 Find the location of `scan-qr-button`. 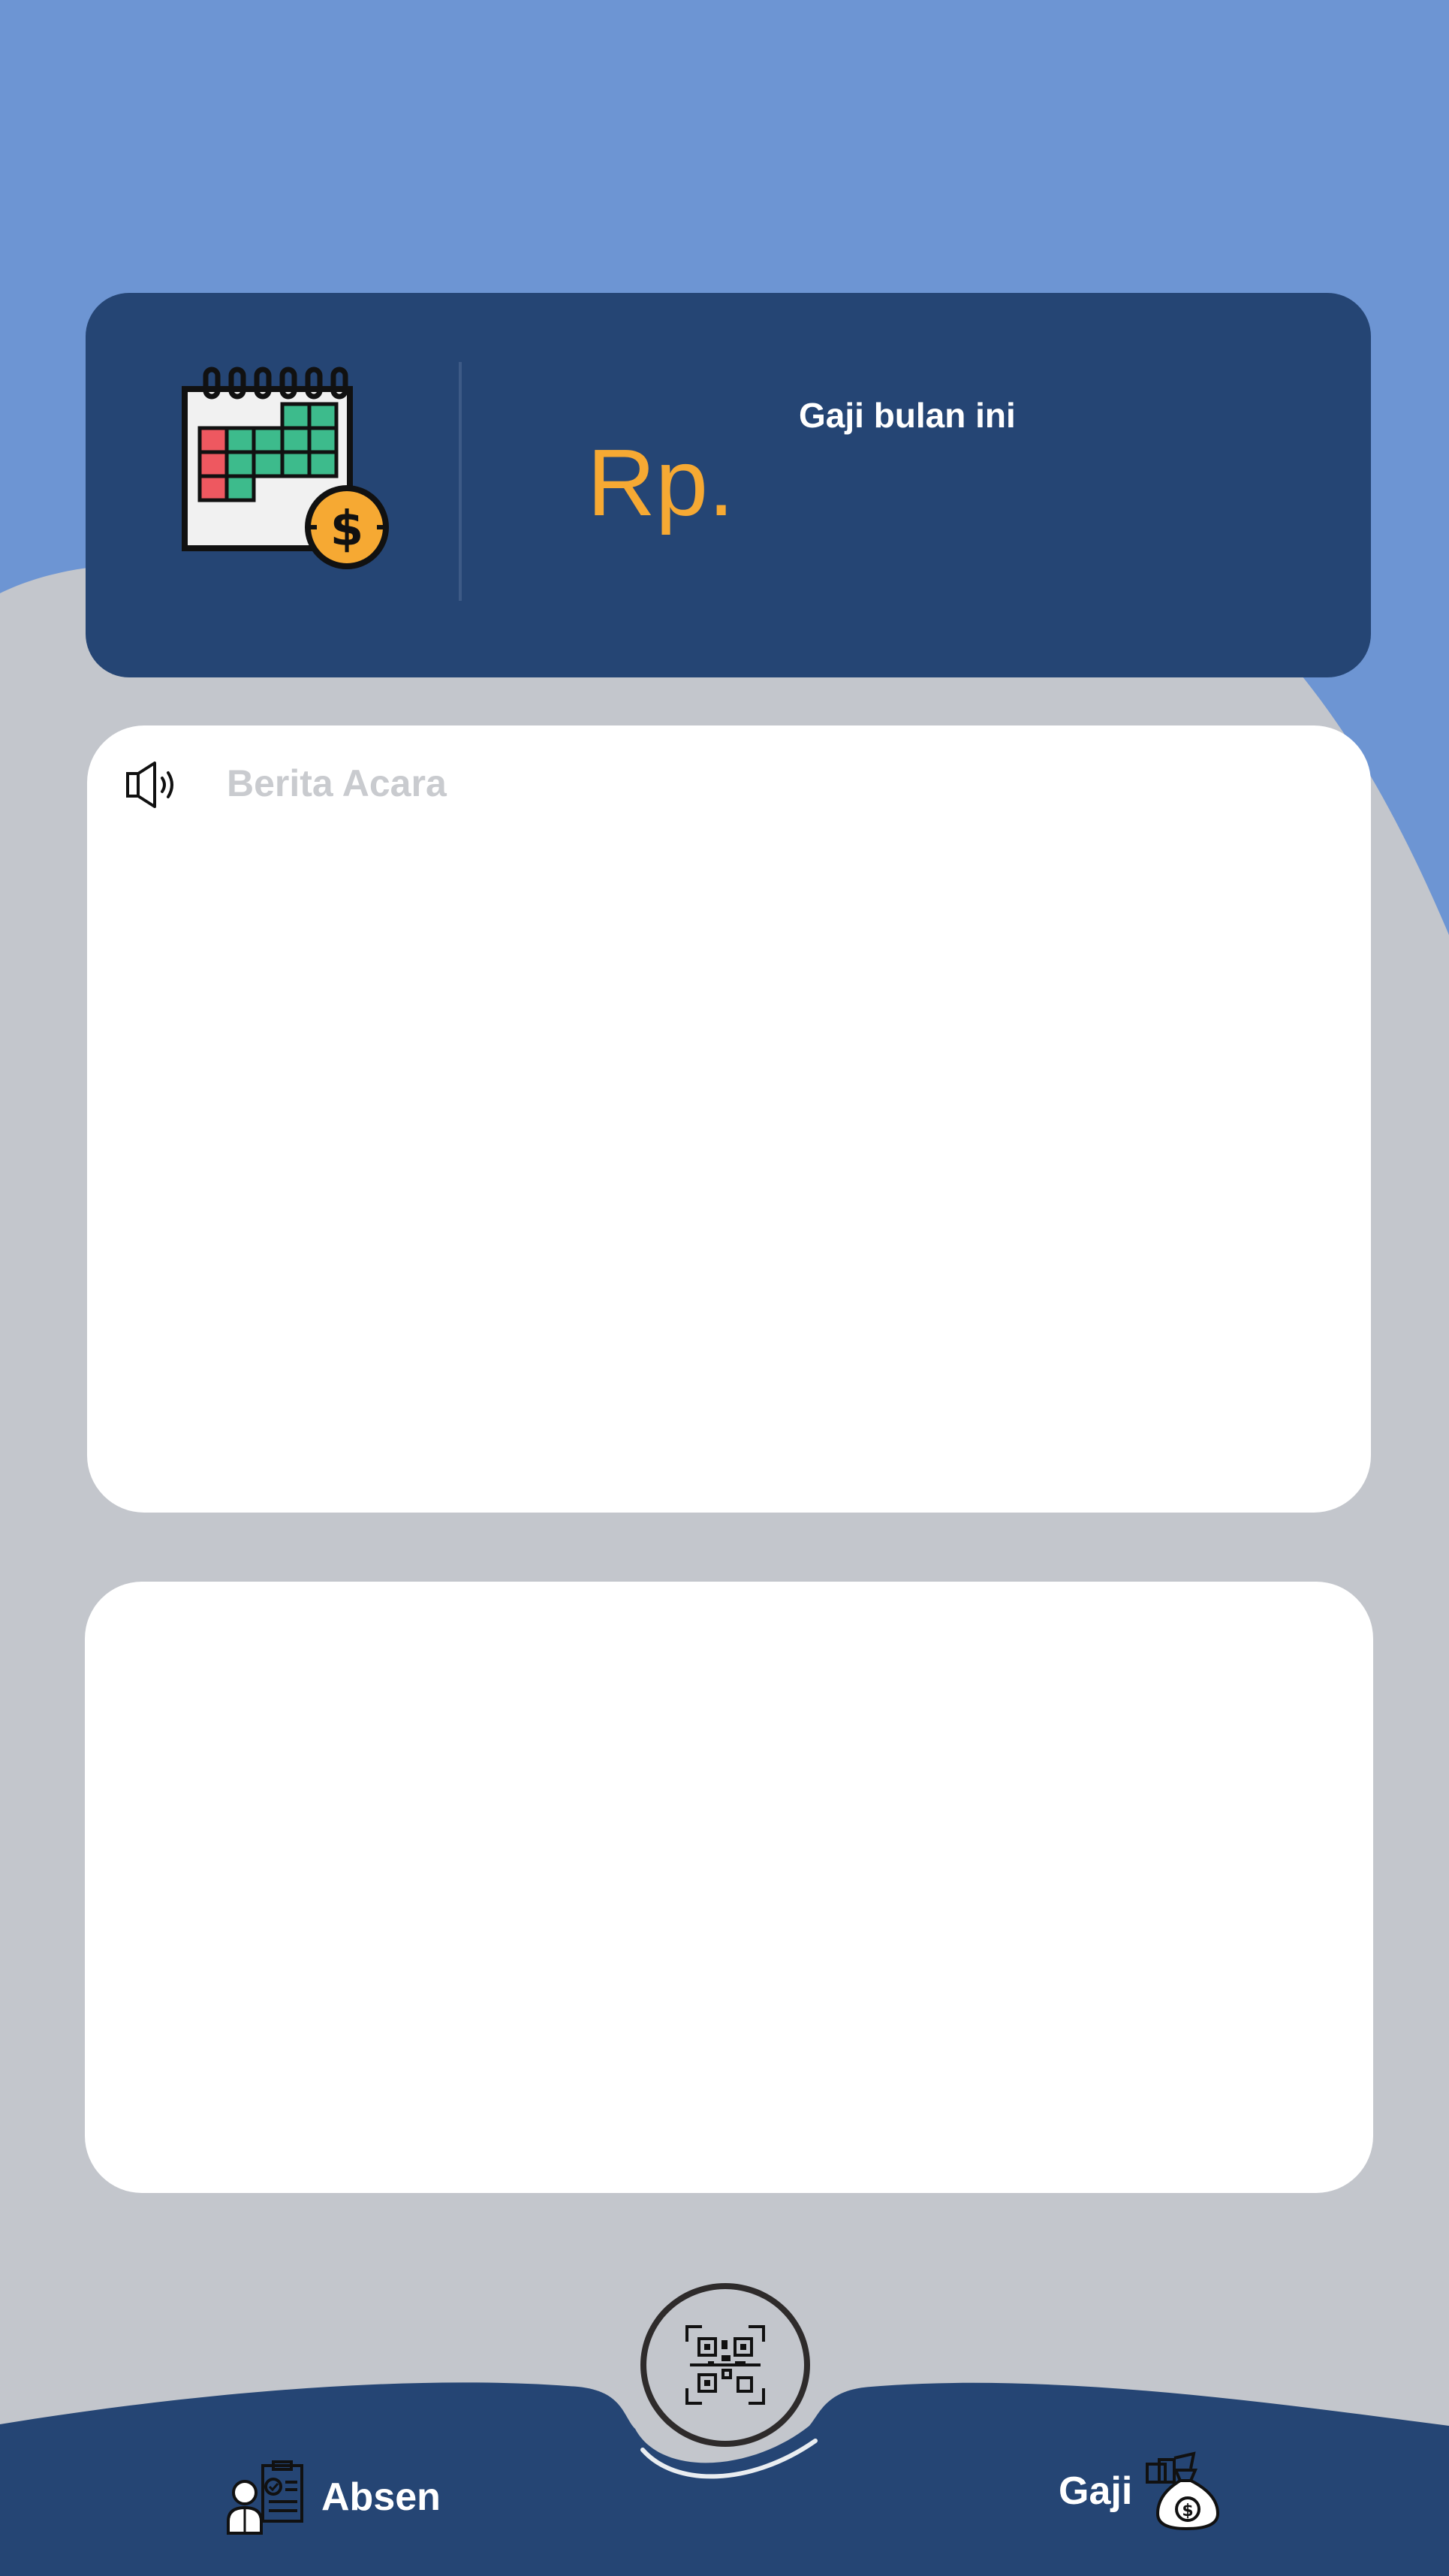

scan-qr-button is located at coordinates (725, 2365).